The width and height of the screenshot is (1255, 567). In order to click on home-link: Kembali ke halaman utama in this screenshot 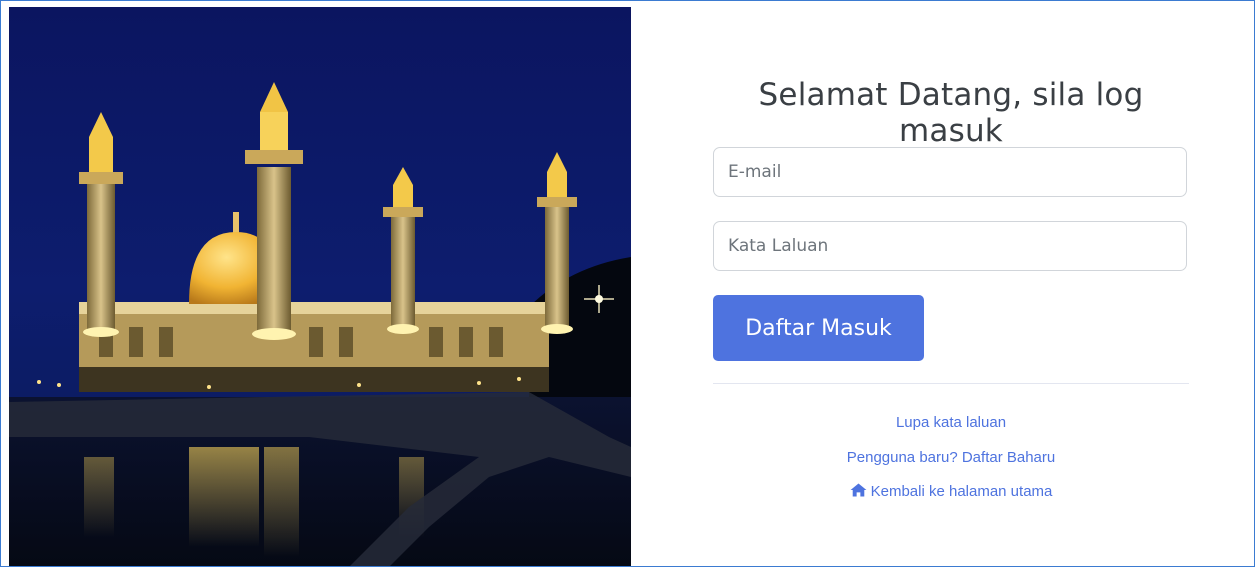, I will do `click(951, 491)`.